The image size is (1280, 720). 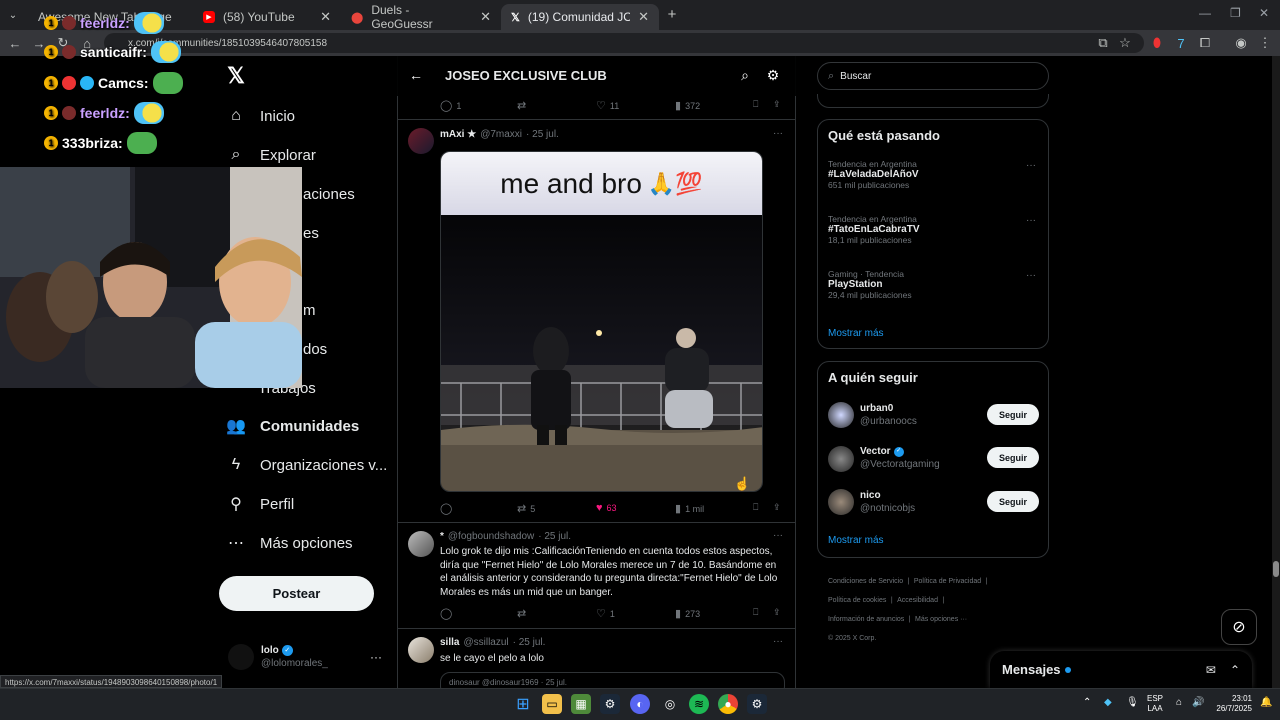 I want to click on account-switcher: lolo ✓ @lolomorales_, so click(x=294, y=657).